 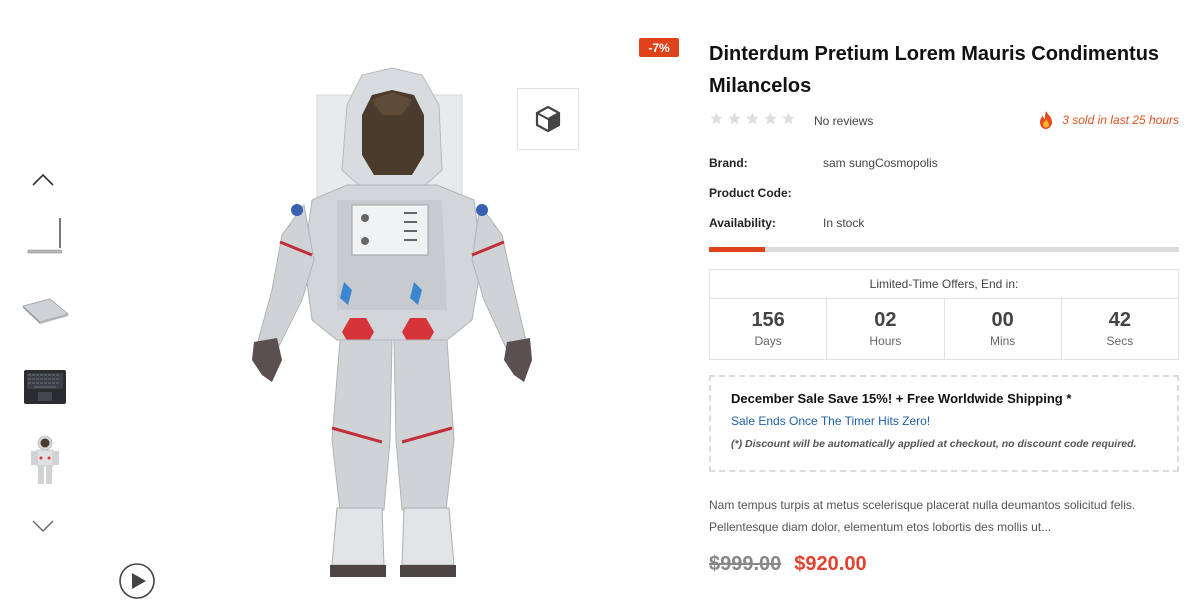 What do you see at coordinates (830, 564) in the screenshot?
I see `sale-price: $920.00` at bounding box center [830, 564].